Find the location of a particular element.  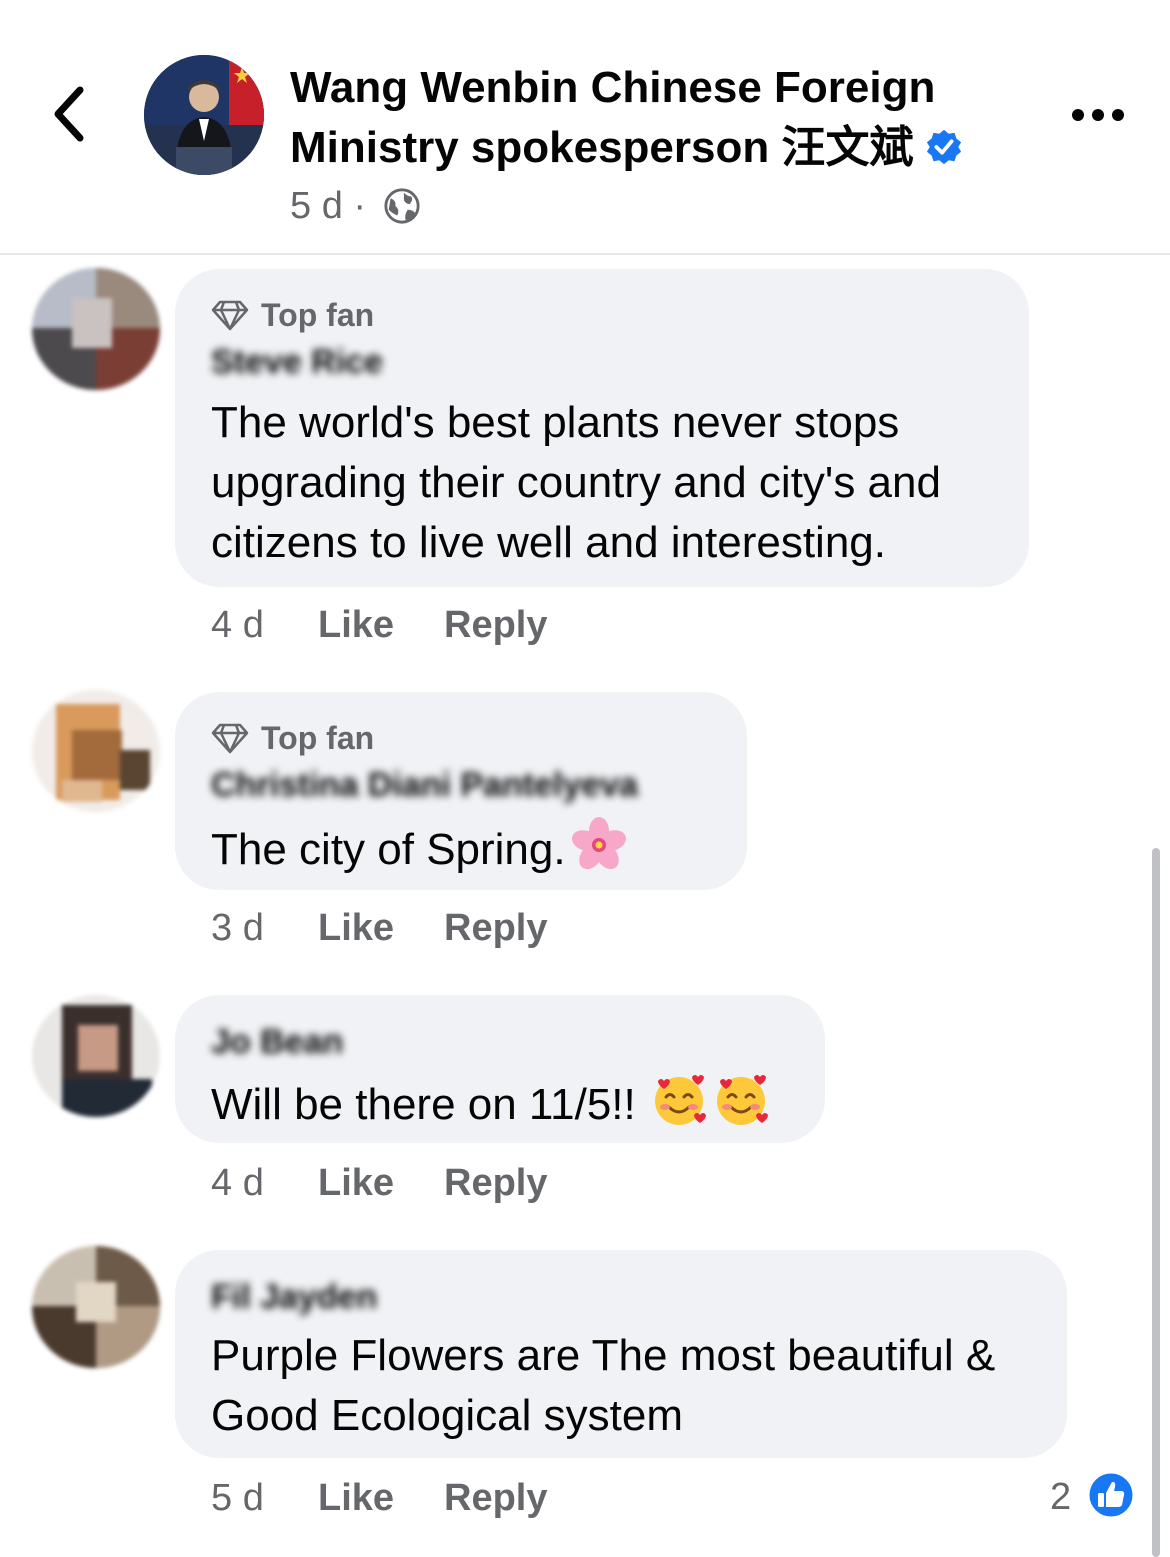

more-options-button is located at coordinates (1098, 115).